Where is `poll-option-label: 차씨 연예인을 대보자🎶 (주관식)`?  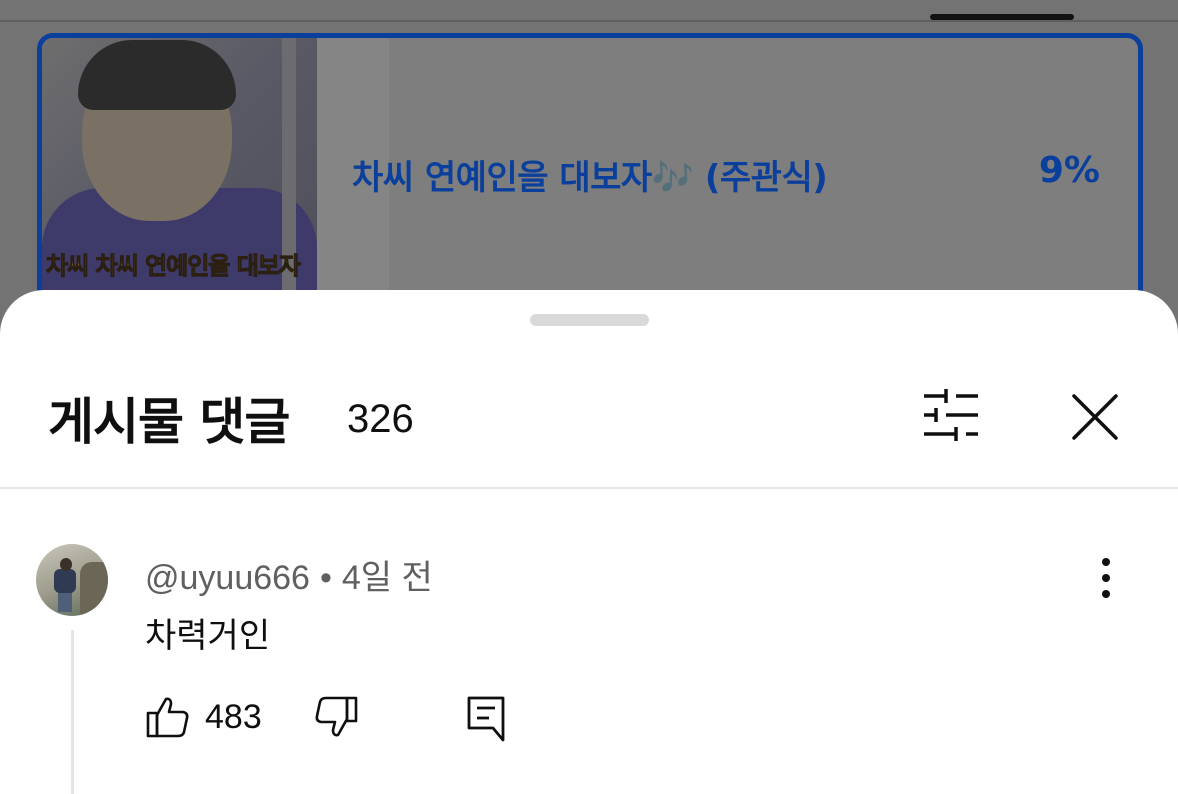 poll-option-label: 차씨 연예인을 대보자🎶 (주관식) is located at coordinates (590, 178).